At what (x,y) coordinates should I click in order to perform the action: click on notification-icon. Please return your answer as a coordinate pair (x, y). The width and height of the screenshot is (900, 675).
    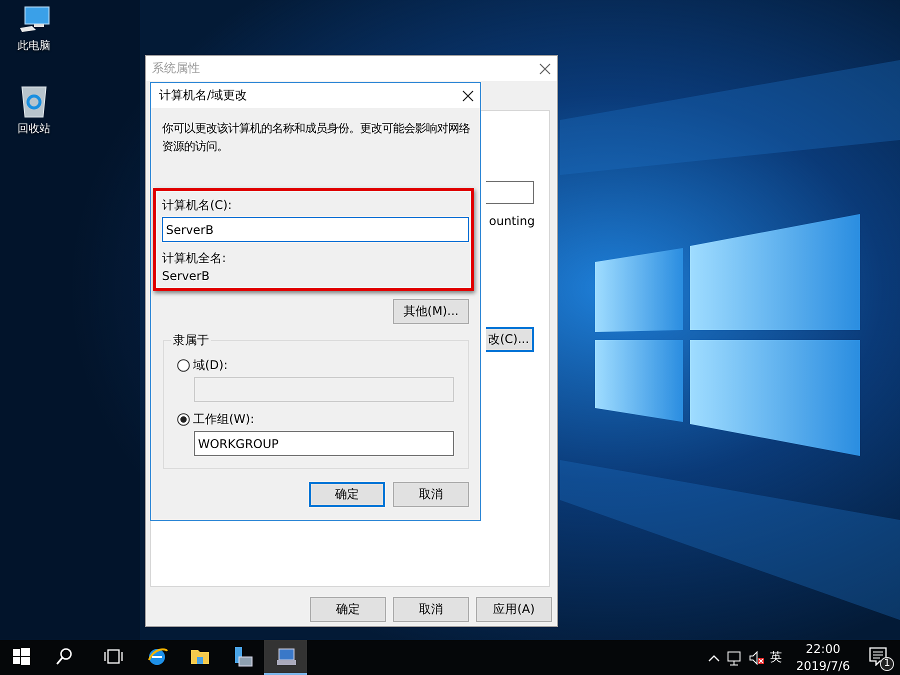
    Looking at the image, I should click on (878, 656).